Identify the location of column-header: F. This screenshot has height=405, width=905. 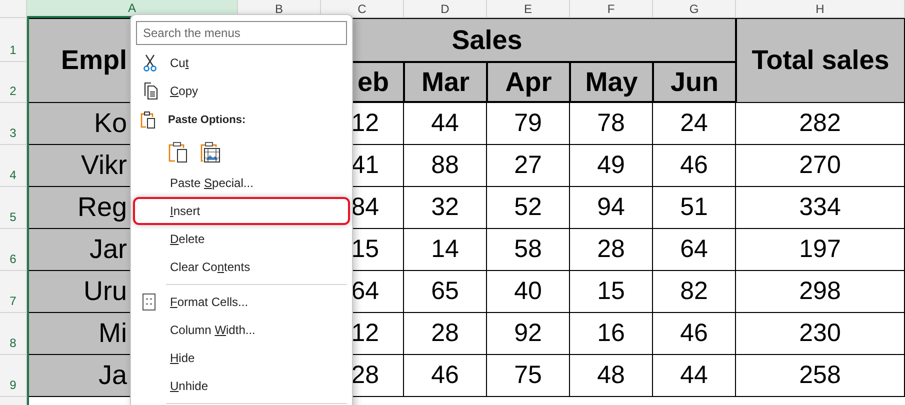
(611, 9).